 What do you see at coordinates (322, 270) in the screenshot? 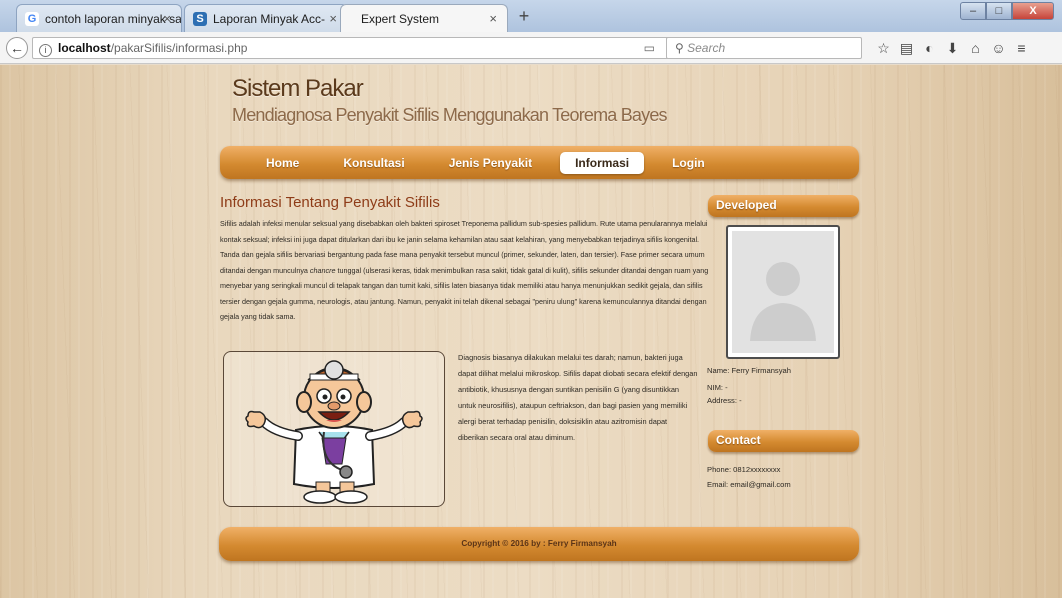
I see `paragraph-italic: chancre` at bounding box center [322, 270].